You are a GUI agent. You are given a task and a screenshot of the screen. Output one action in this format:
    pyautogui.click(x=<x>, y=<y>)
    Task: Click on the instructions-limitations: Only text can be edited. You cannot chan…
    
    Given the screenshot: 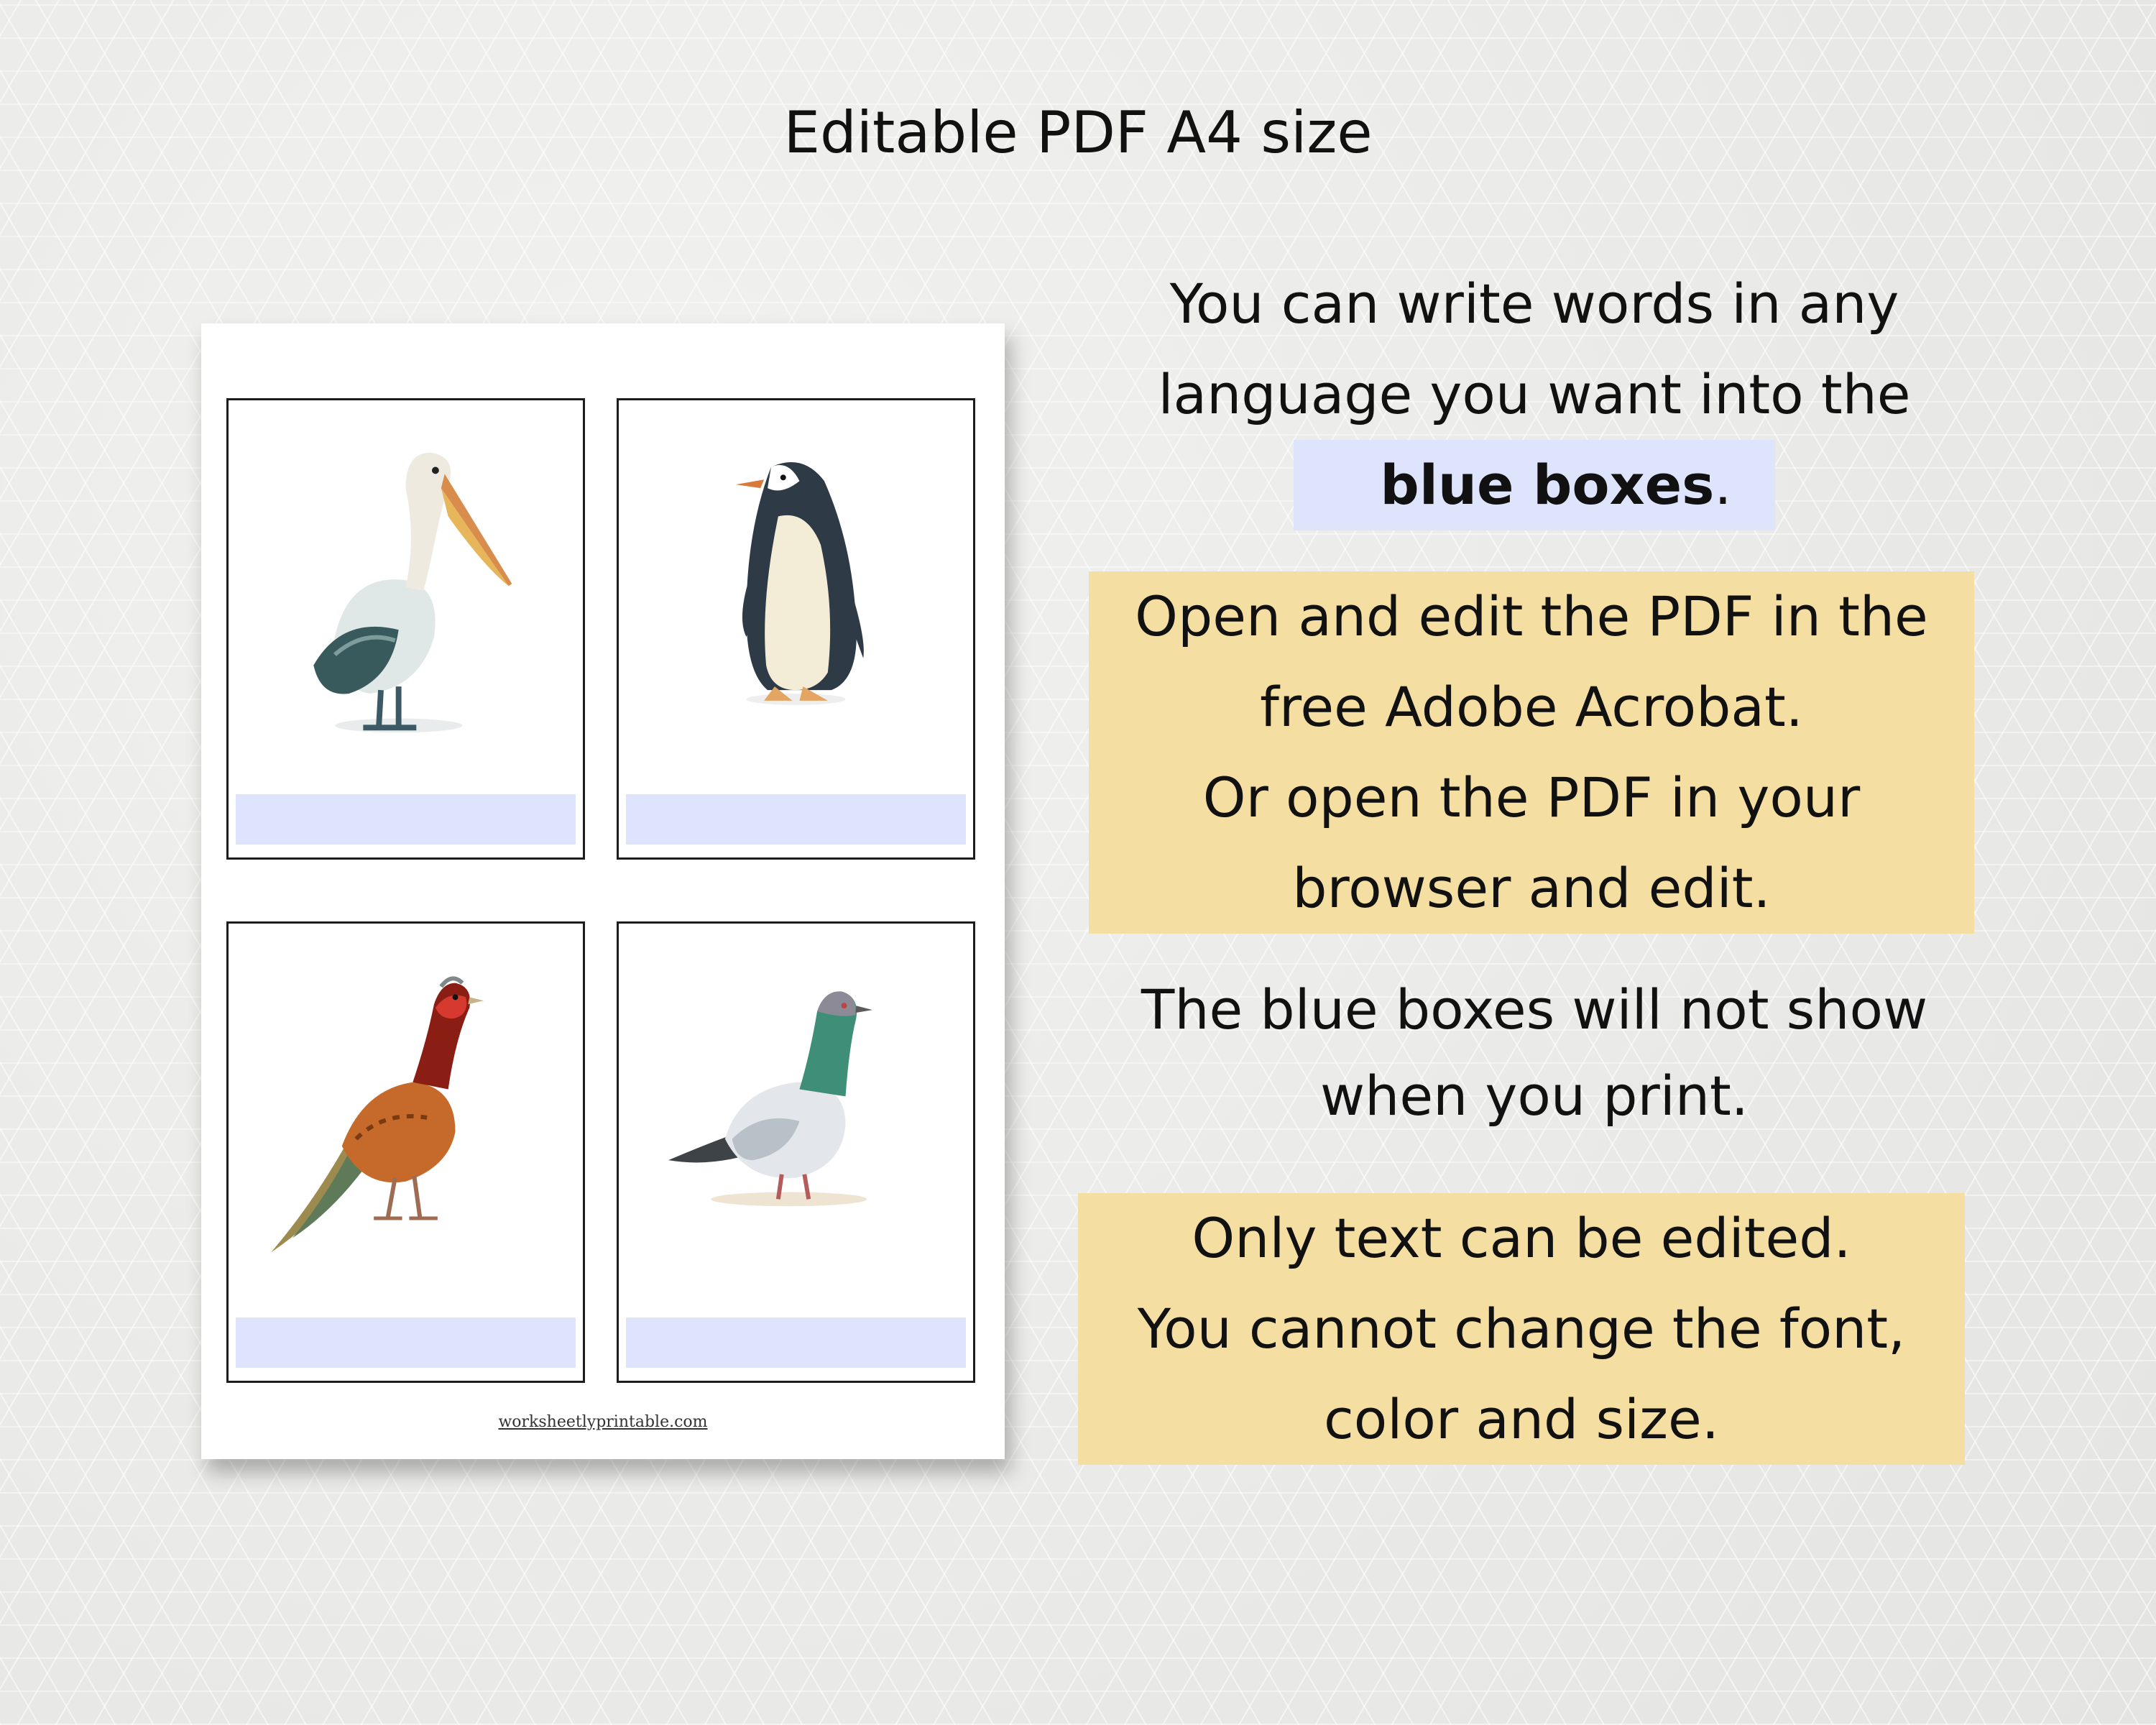 What is the action you would take?
    pyautogui.click(x=1521, y=1329)
    